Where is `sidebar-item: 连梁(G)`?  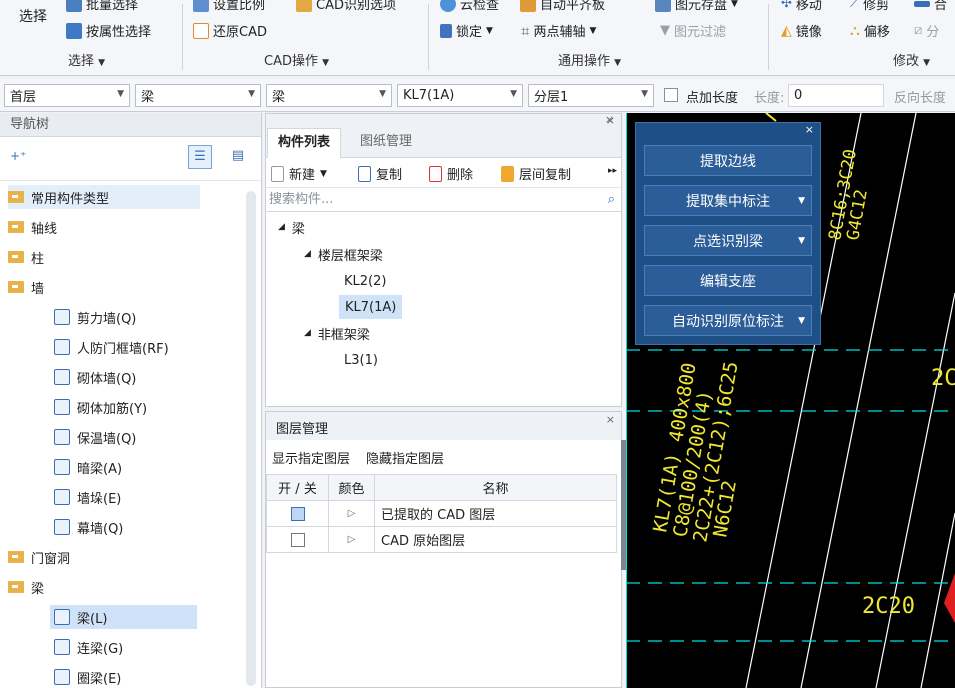
sidebar-item: 连梁(G) is located at coordinates (88, 647).